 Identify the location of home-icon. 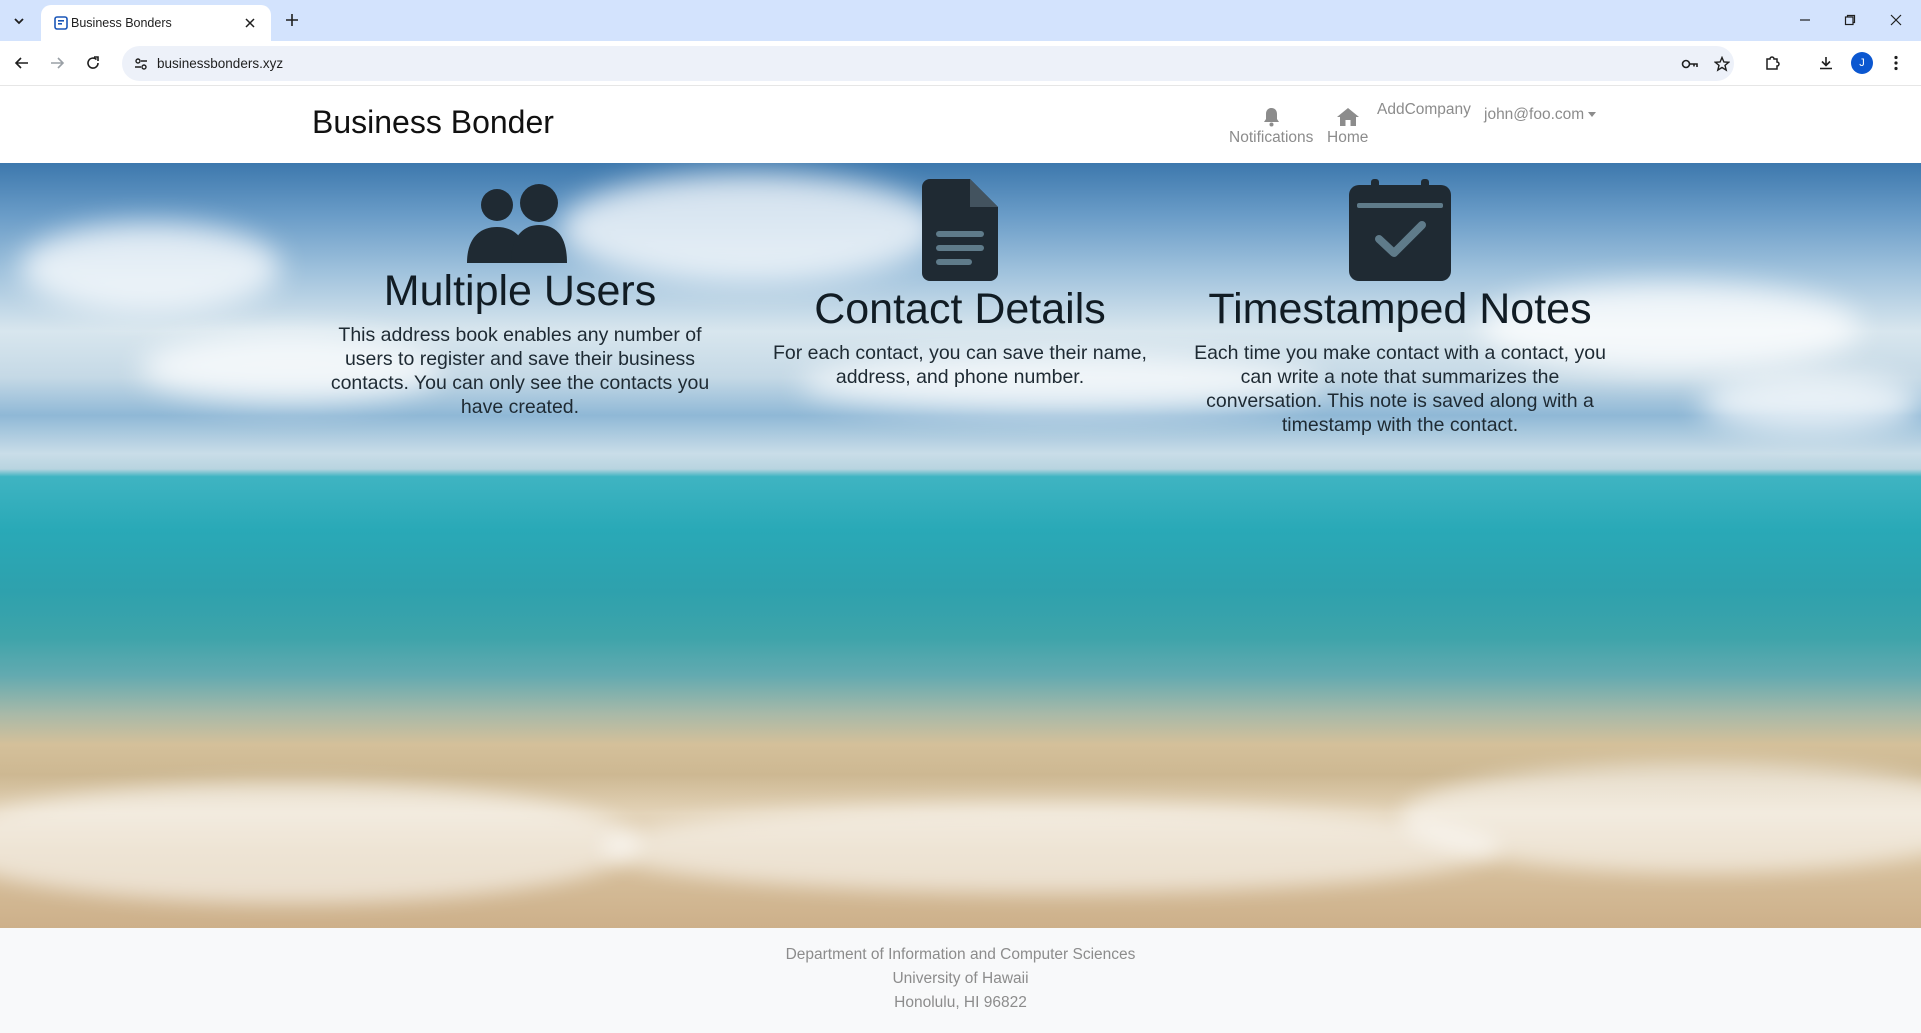
(1347, 117).